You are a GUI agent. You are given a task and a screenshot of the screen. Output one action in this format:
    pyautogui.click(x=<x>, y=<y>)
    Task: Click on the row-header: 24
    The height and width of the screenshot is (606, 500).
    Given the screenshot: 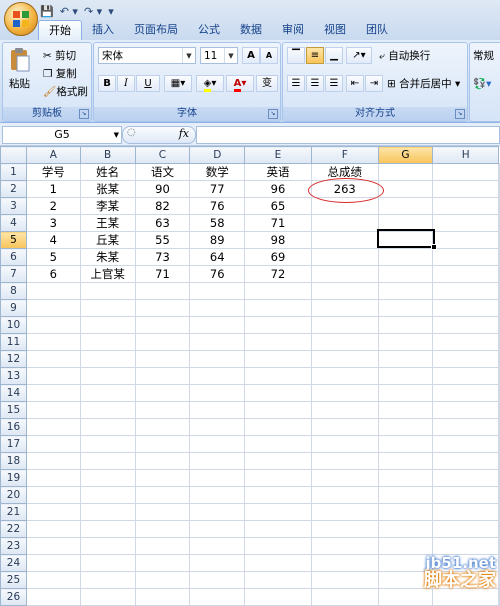 What is the action you would take?
    pyautogui.click(x=13, y=563)
    